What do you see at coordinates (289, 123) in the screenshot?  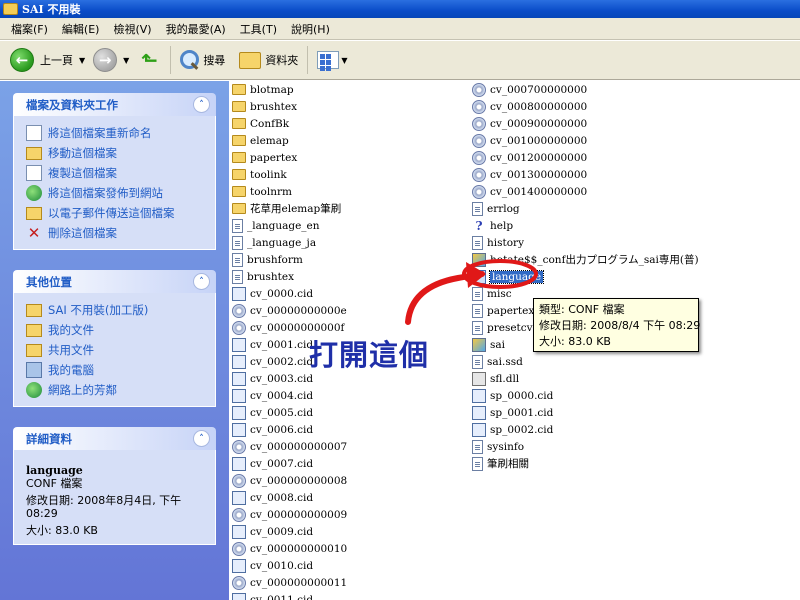 I see `file-item: ConfBk` at bounding box center [289, 123].